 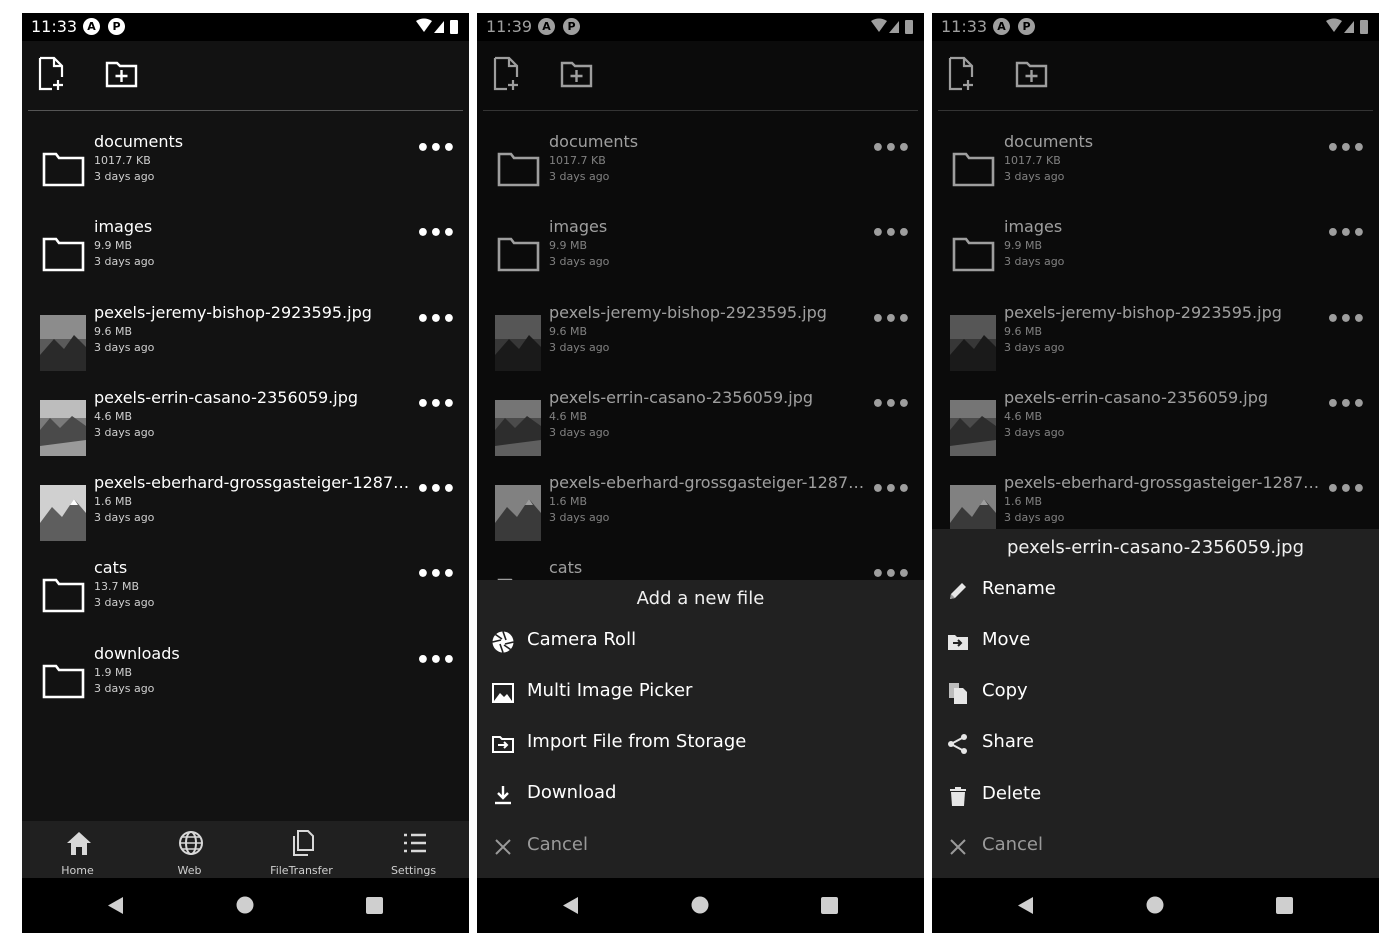 What do you see at coordinates (700, 806) in the screenshot?
I see `download-option: Download` at bounding box center [700, 806].